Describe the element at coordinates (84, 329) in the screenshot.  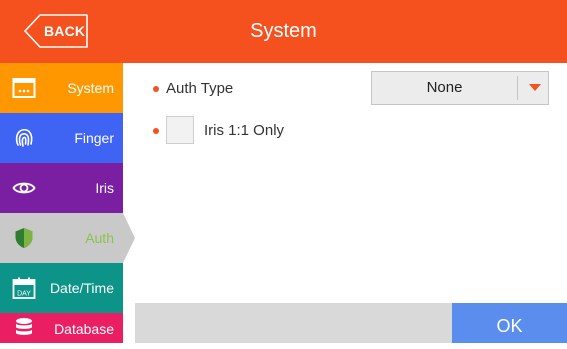
I see `sidebar-item-label: Database` at that location.